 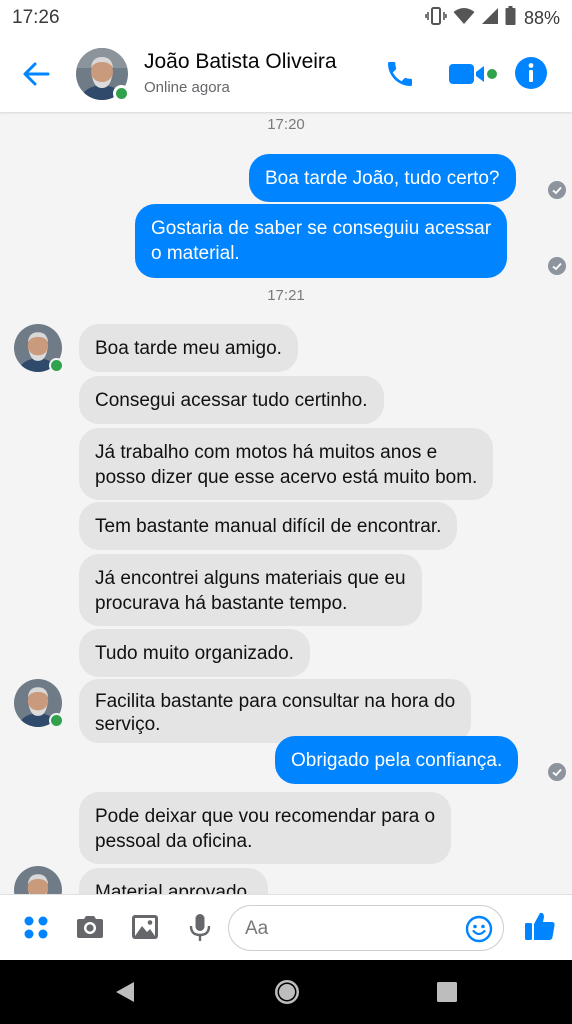 I want to click on phone-icon, so click(x=400, y=74).